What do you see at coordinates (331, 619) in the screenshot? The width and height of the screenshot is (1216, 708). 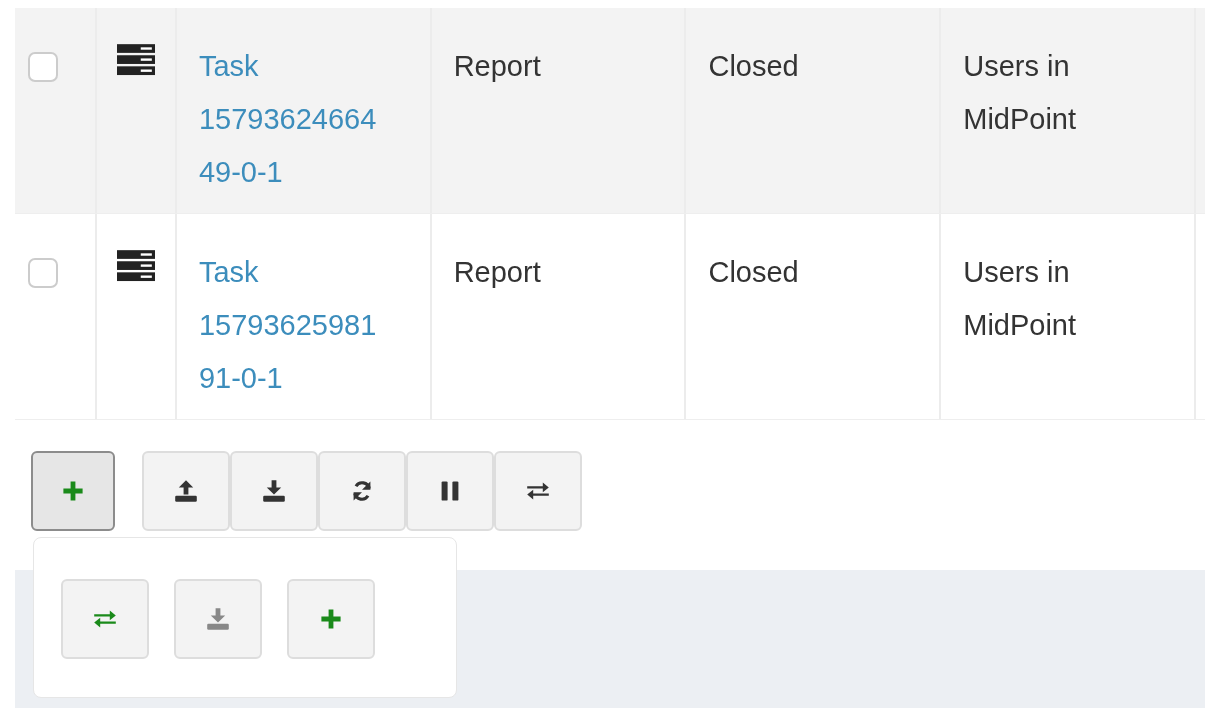 I see `plus-button` at bounding box center [331, 619].